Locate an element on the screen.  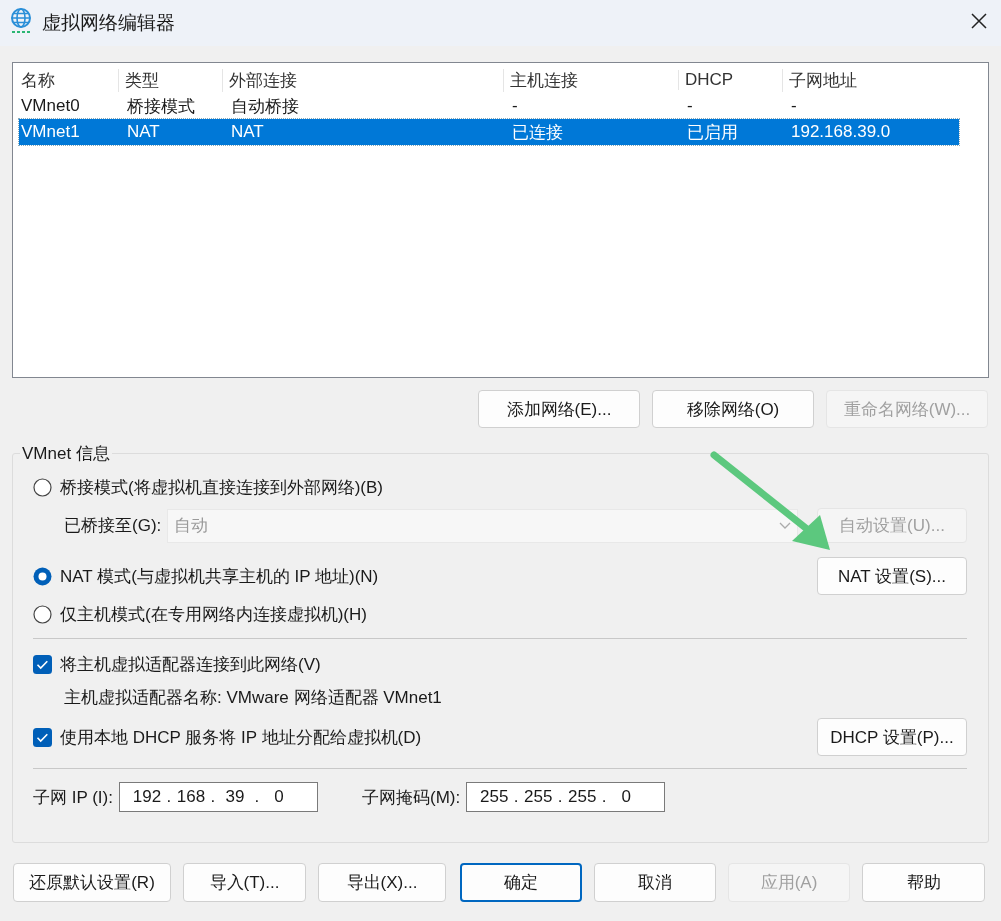
radio-label: 桥接模式(将虚拟机直接连接到外部网络)(B) is located at coordinates (221, 488).